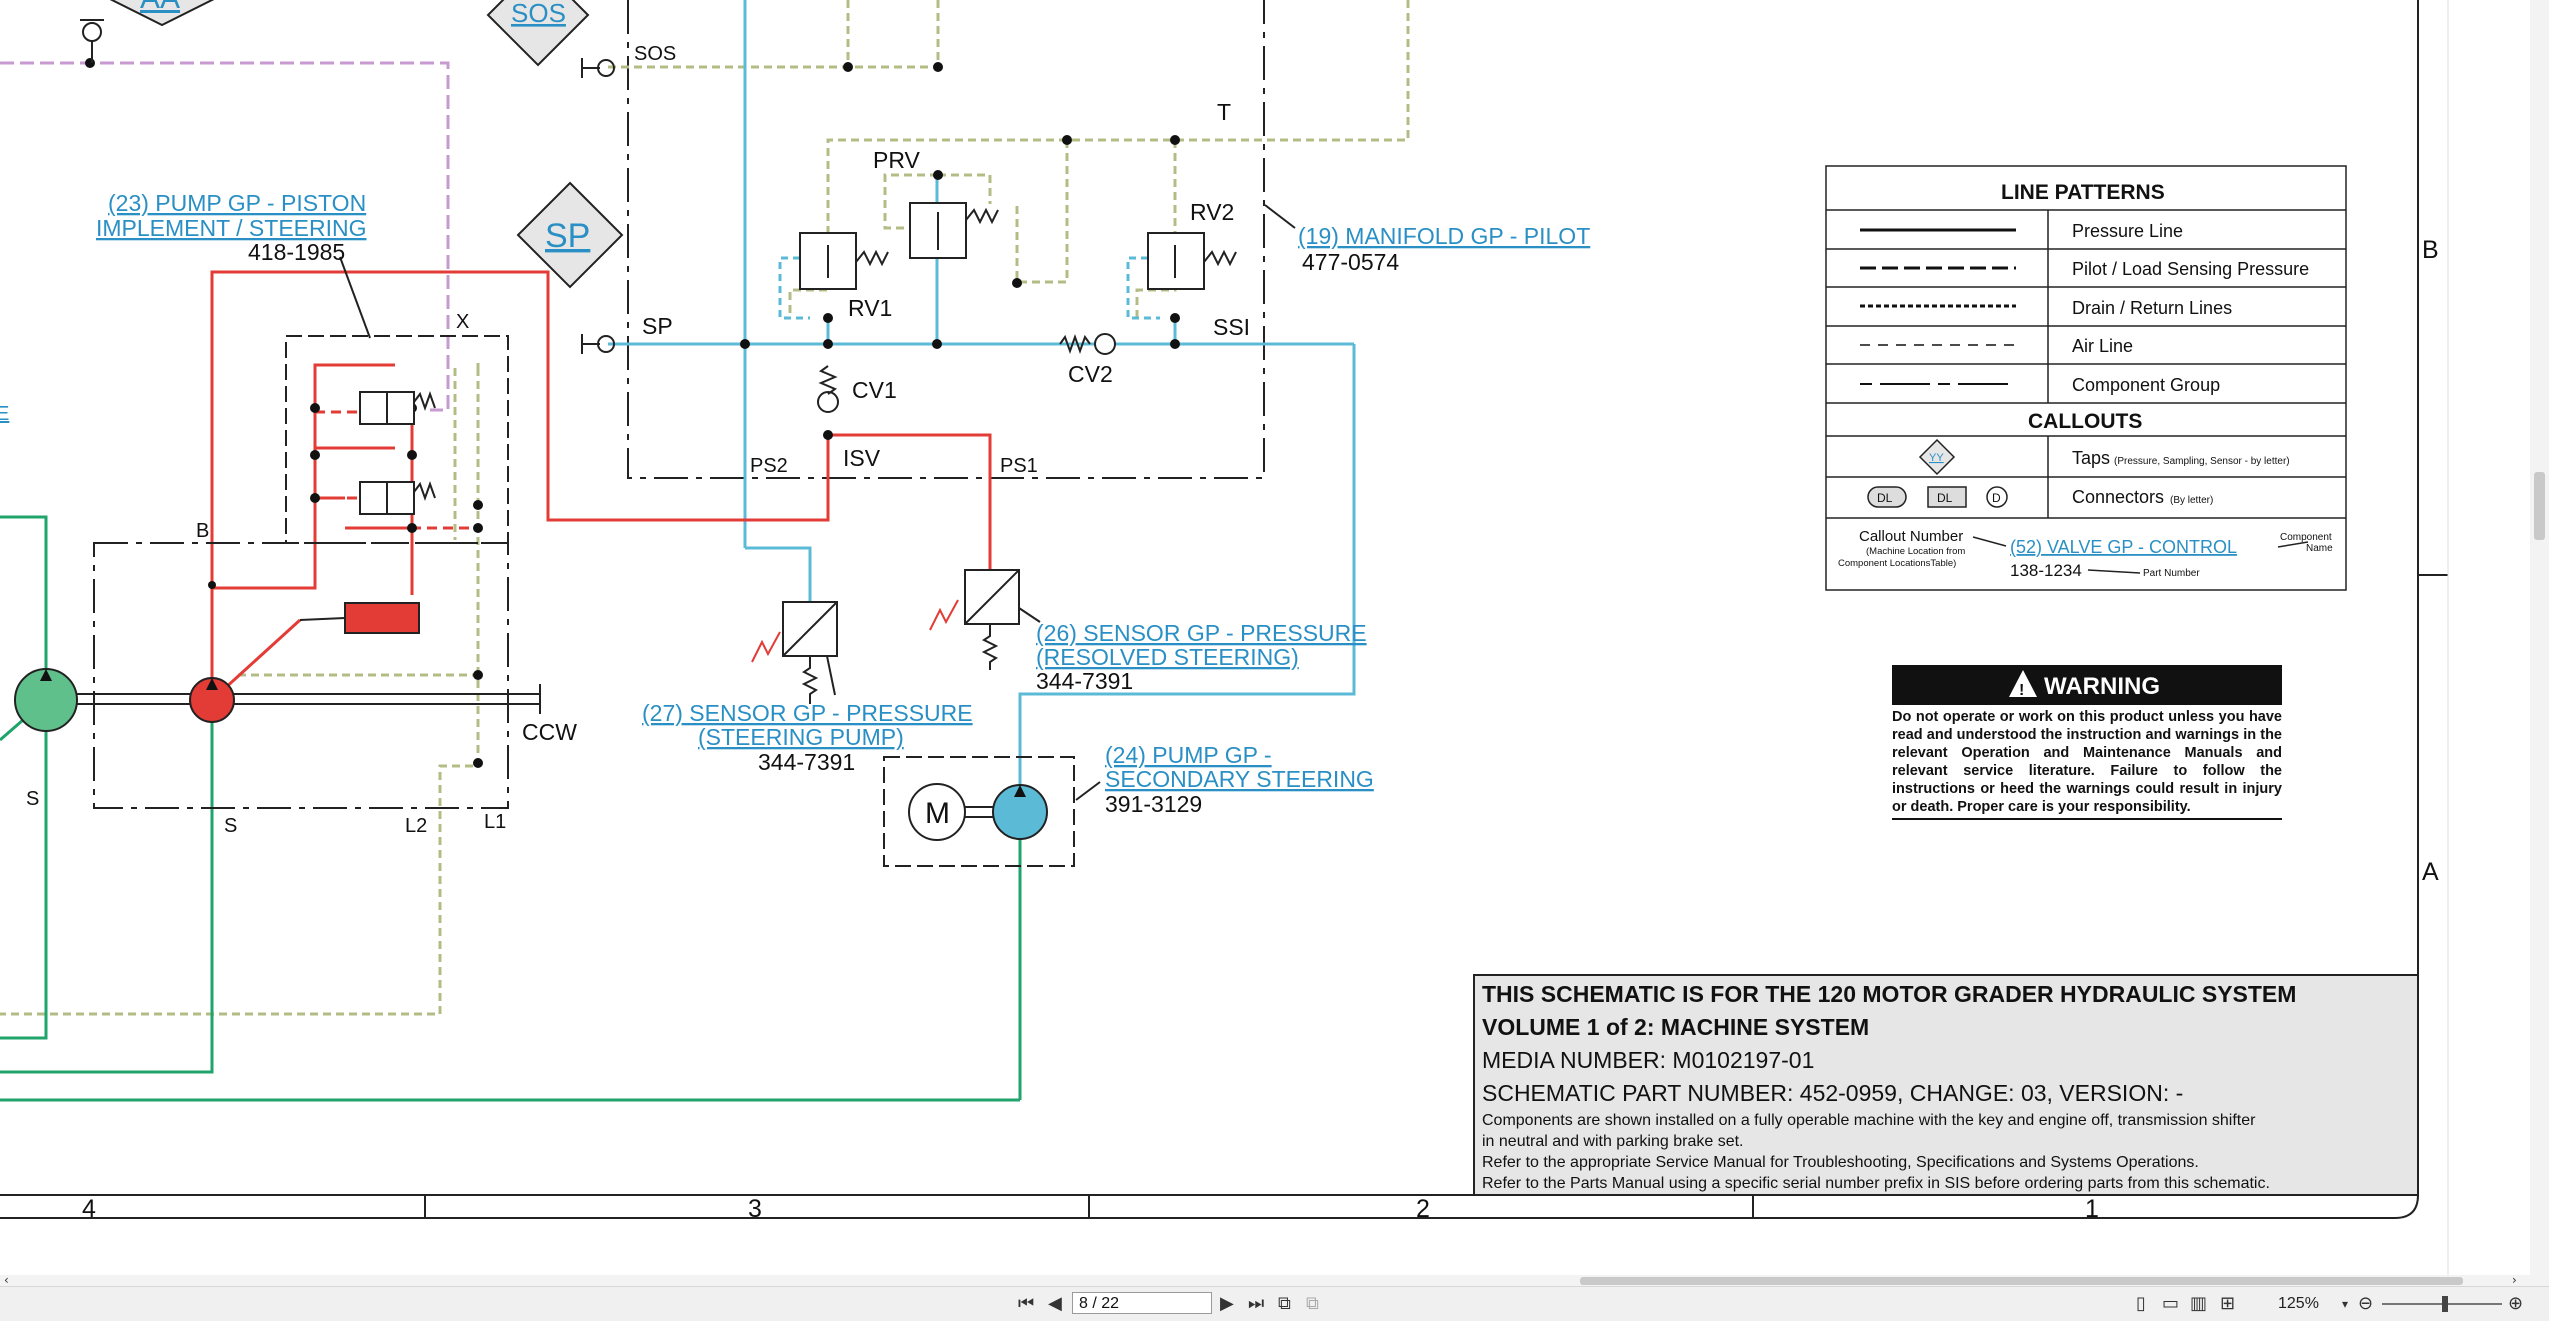  What do you see at coordinates (1019, 466) in the screenshot?
I see `label-ps1: PS1` at bounding box center [1019, 466].